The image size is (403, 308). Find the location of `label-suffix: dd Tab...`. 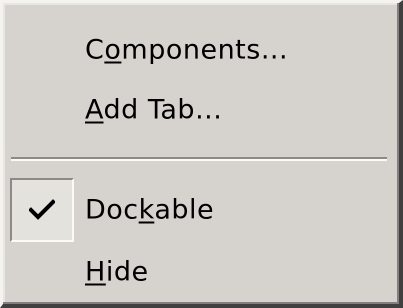

label-suffix: dd Tab... is located at coordinates (163, 110).